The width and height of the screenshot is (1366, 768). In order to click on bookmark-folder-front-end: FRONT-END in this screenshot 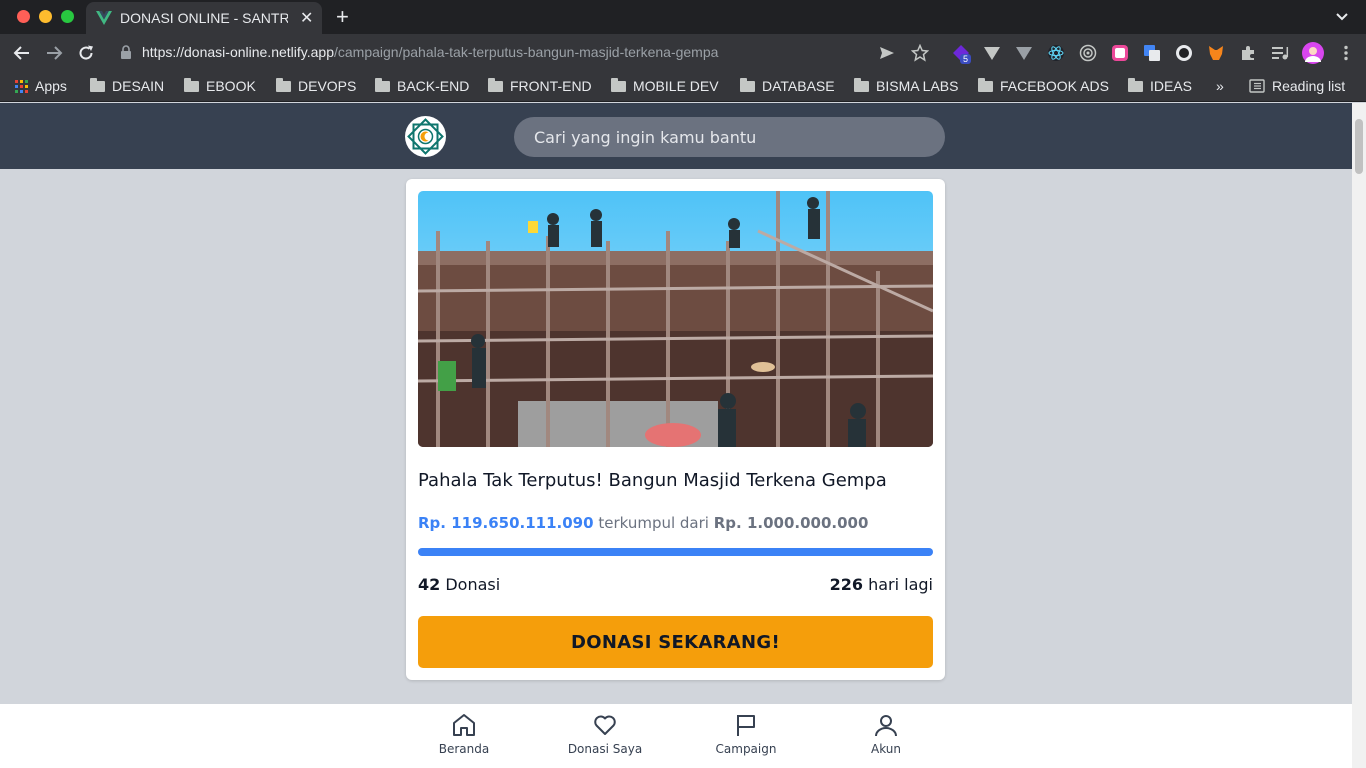, I will do `click(540, 85)`.